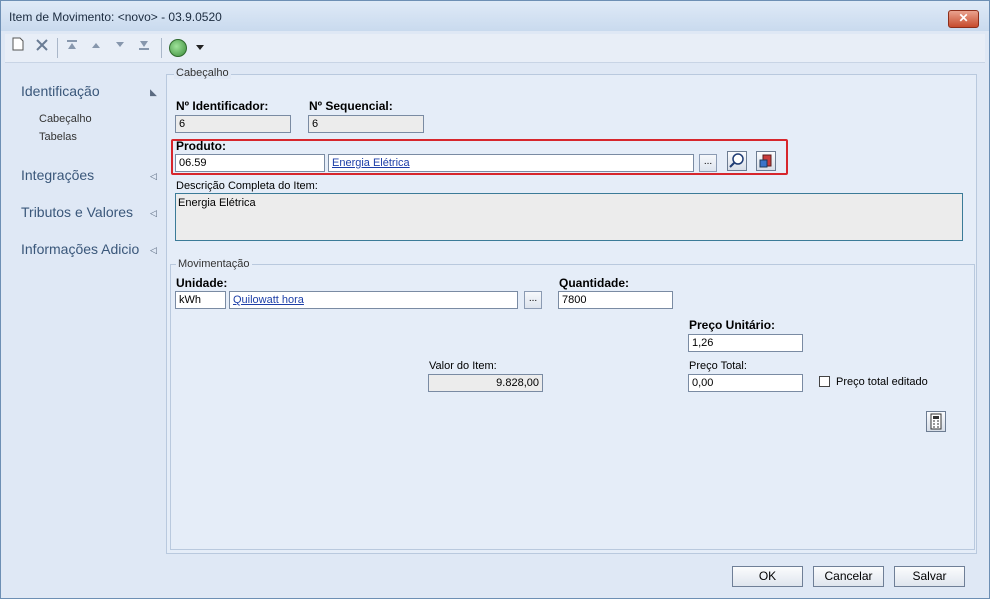 The image size is (990, 599). Describe the element at coordinates (767, 576) in the screenshot. I see `ok-button: OK` at that location.